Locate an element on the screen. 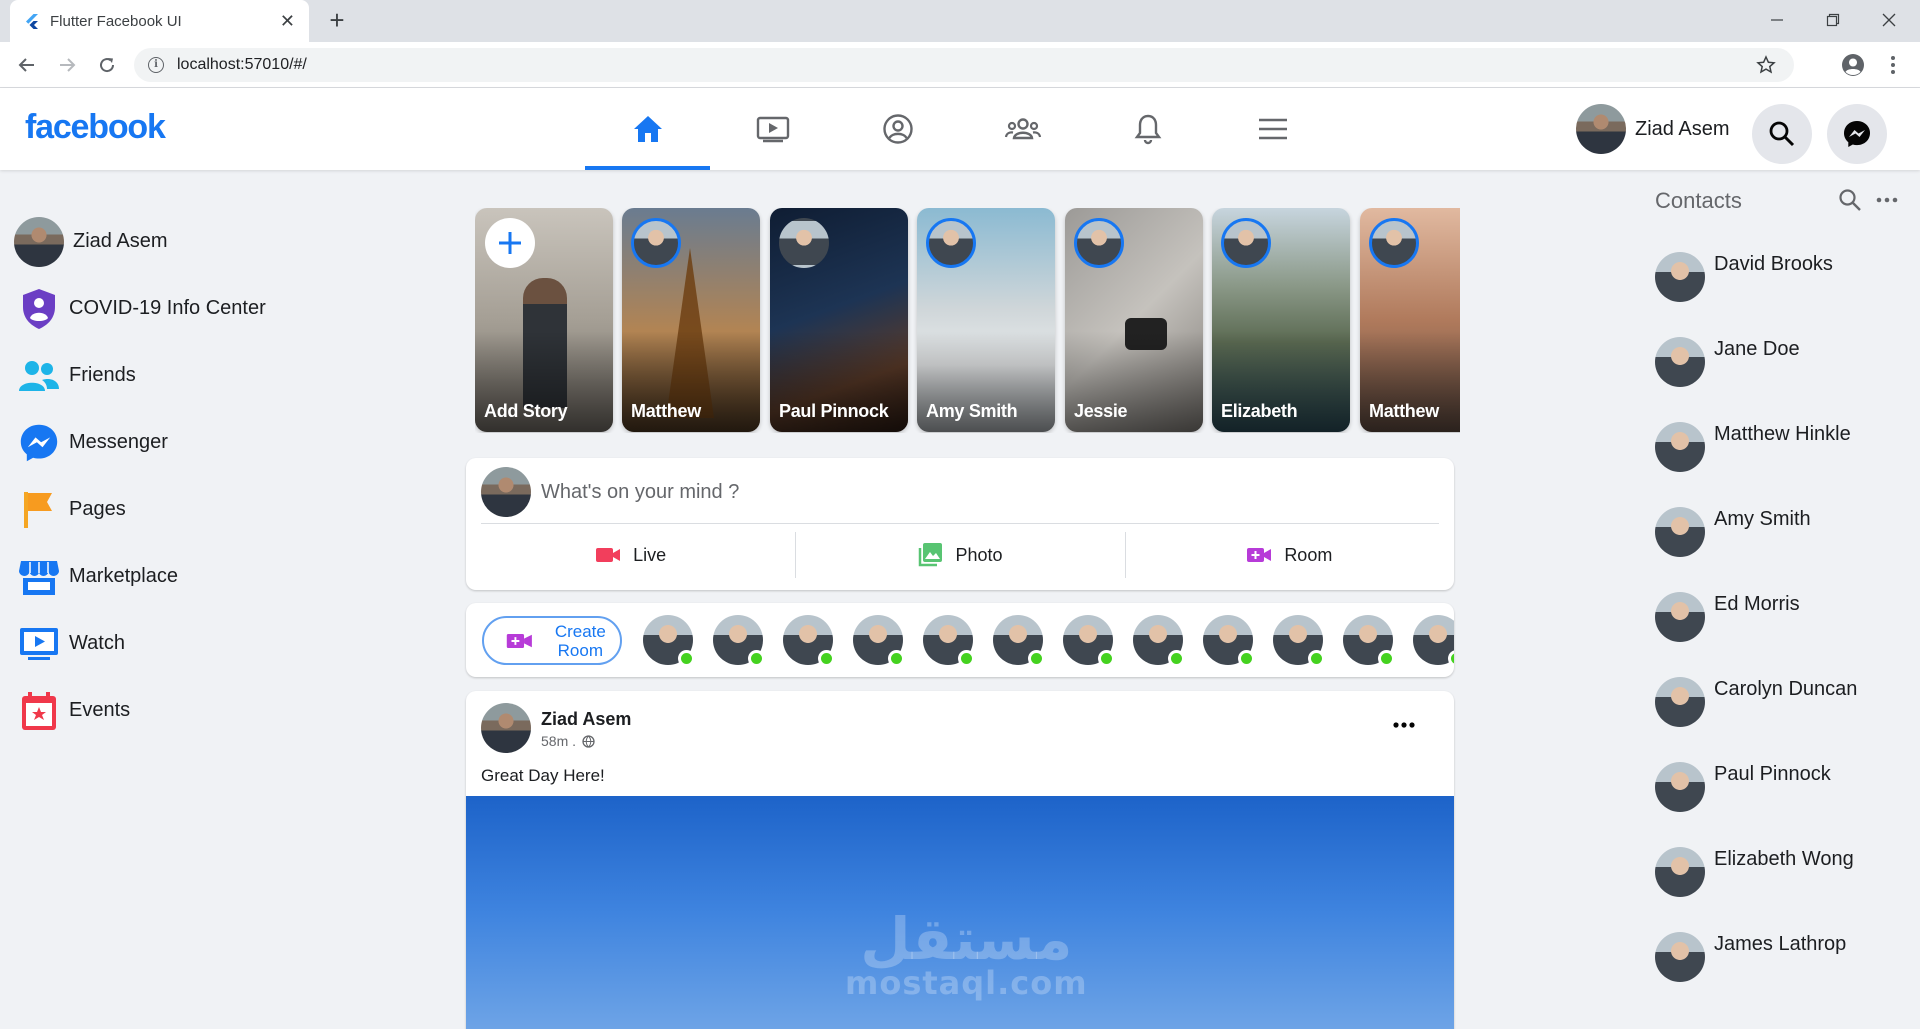 The height and width of the screenshot is (1029, 1920). sidebar-item-label: Friends is located at coordinates (102, 375).